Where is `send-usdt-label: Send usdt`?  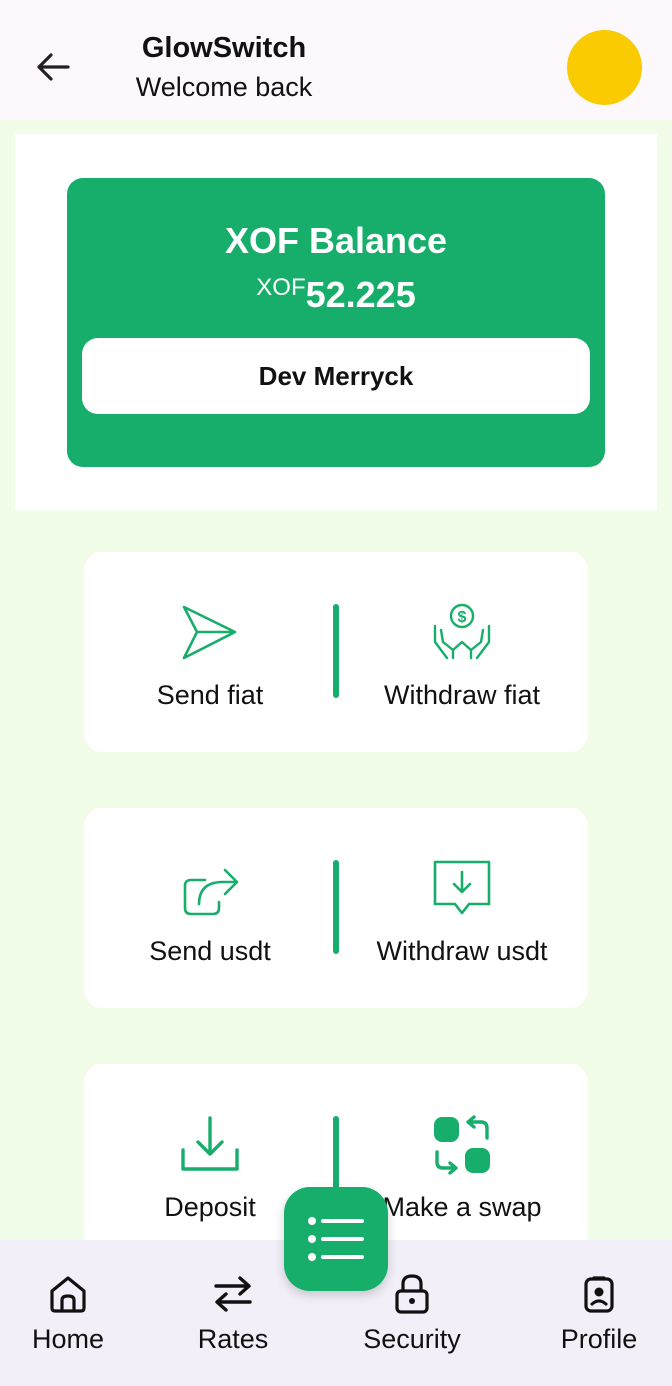 send-usdt-label: Send usdt is located at coordinates (210, 951).